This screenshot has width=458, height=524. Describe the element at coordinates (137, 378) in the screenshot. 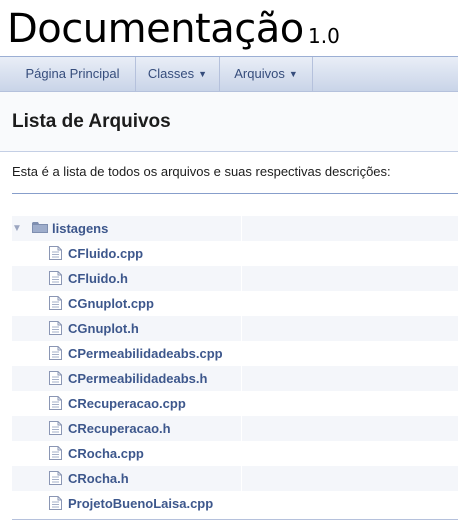

I see `file-link: CPermeabilidadeabs.h` at that location.